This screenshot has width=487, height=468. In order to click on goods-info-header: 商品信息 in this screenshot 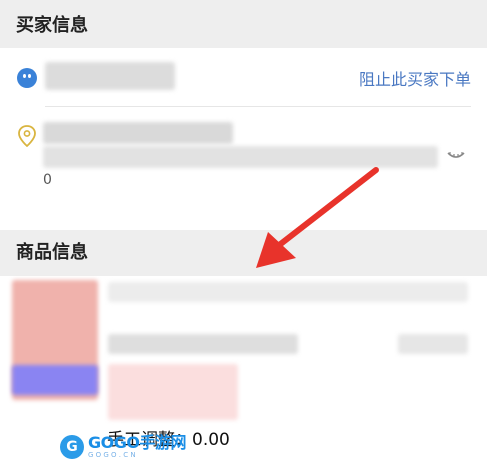, I will do `click(243, 253)`.